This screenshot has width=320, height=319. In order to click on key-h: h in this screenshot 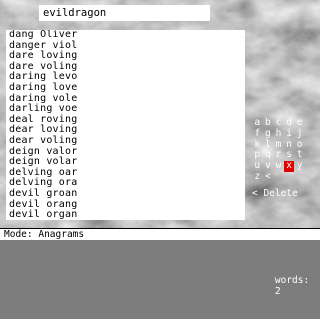, I will do `click(278, 134)`.